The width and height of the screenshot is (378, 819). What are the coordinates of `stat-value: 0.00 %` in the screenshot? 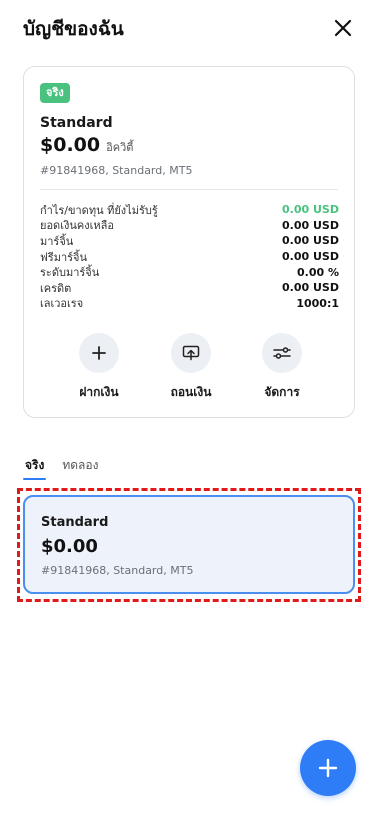 It's located at (318, 272).